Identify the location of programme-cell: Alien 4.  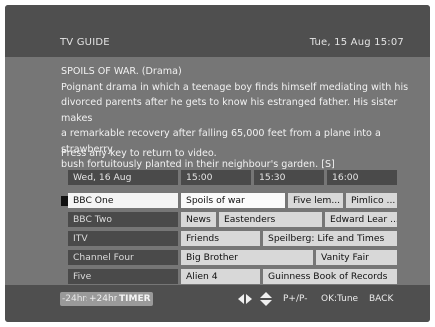
(220, 276).